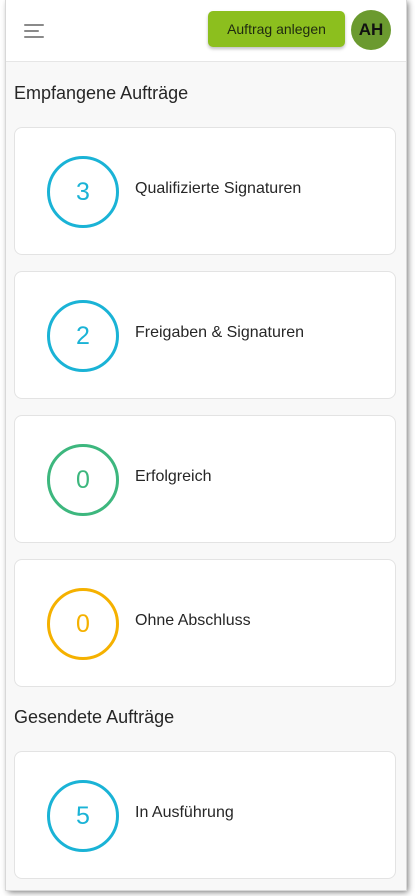 This screenshot has width=415, height=896. I want to click on card-label: Erfolgreich, so click(173, 476).